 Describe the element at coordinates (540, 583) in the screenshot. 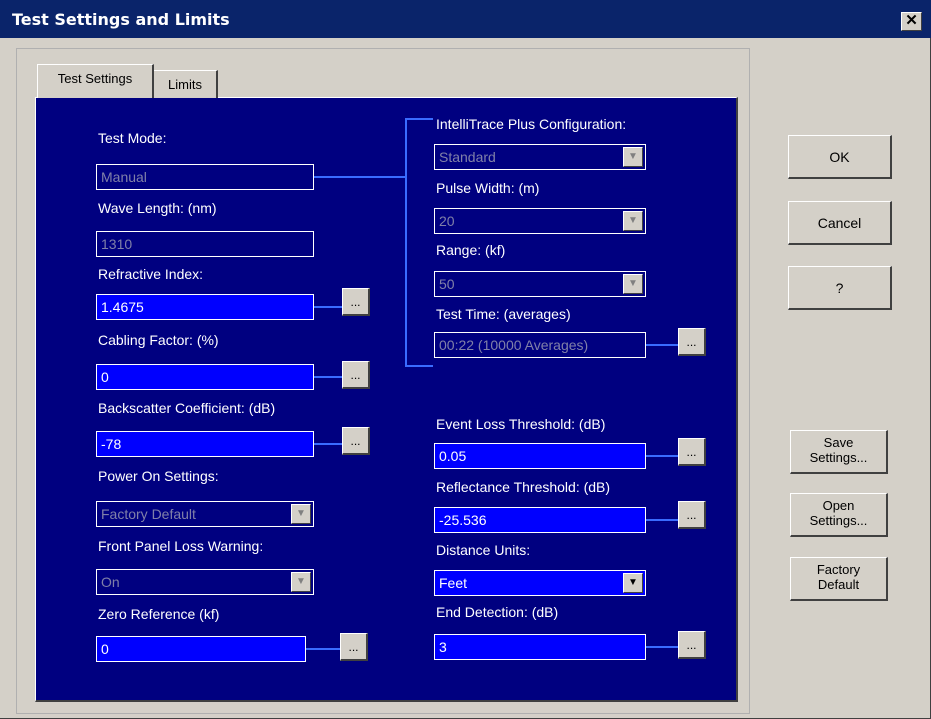

I see `distance-units-select: Feet ▼` at that location.